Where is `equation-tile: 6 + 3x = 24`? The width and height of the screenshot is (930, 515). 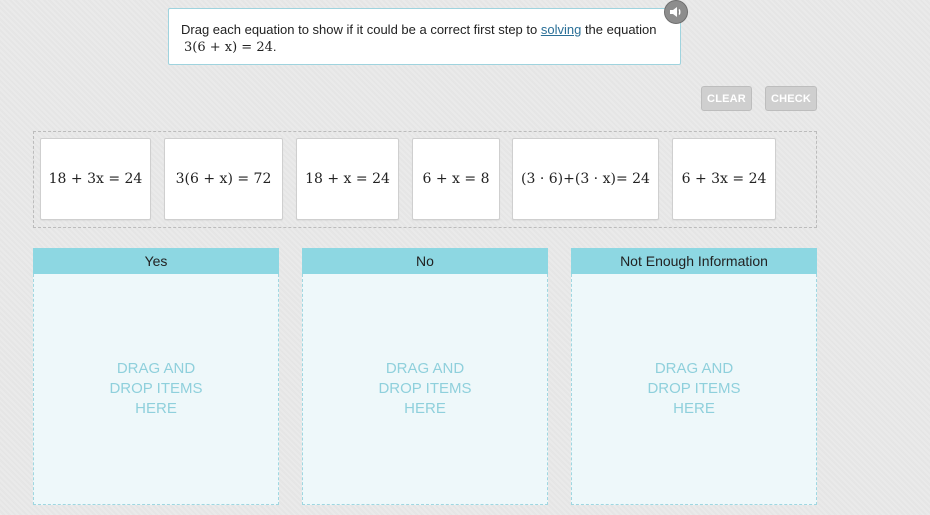
equation-tile: 6 + 3x = 24 is located at coordinates (724, 179).